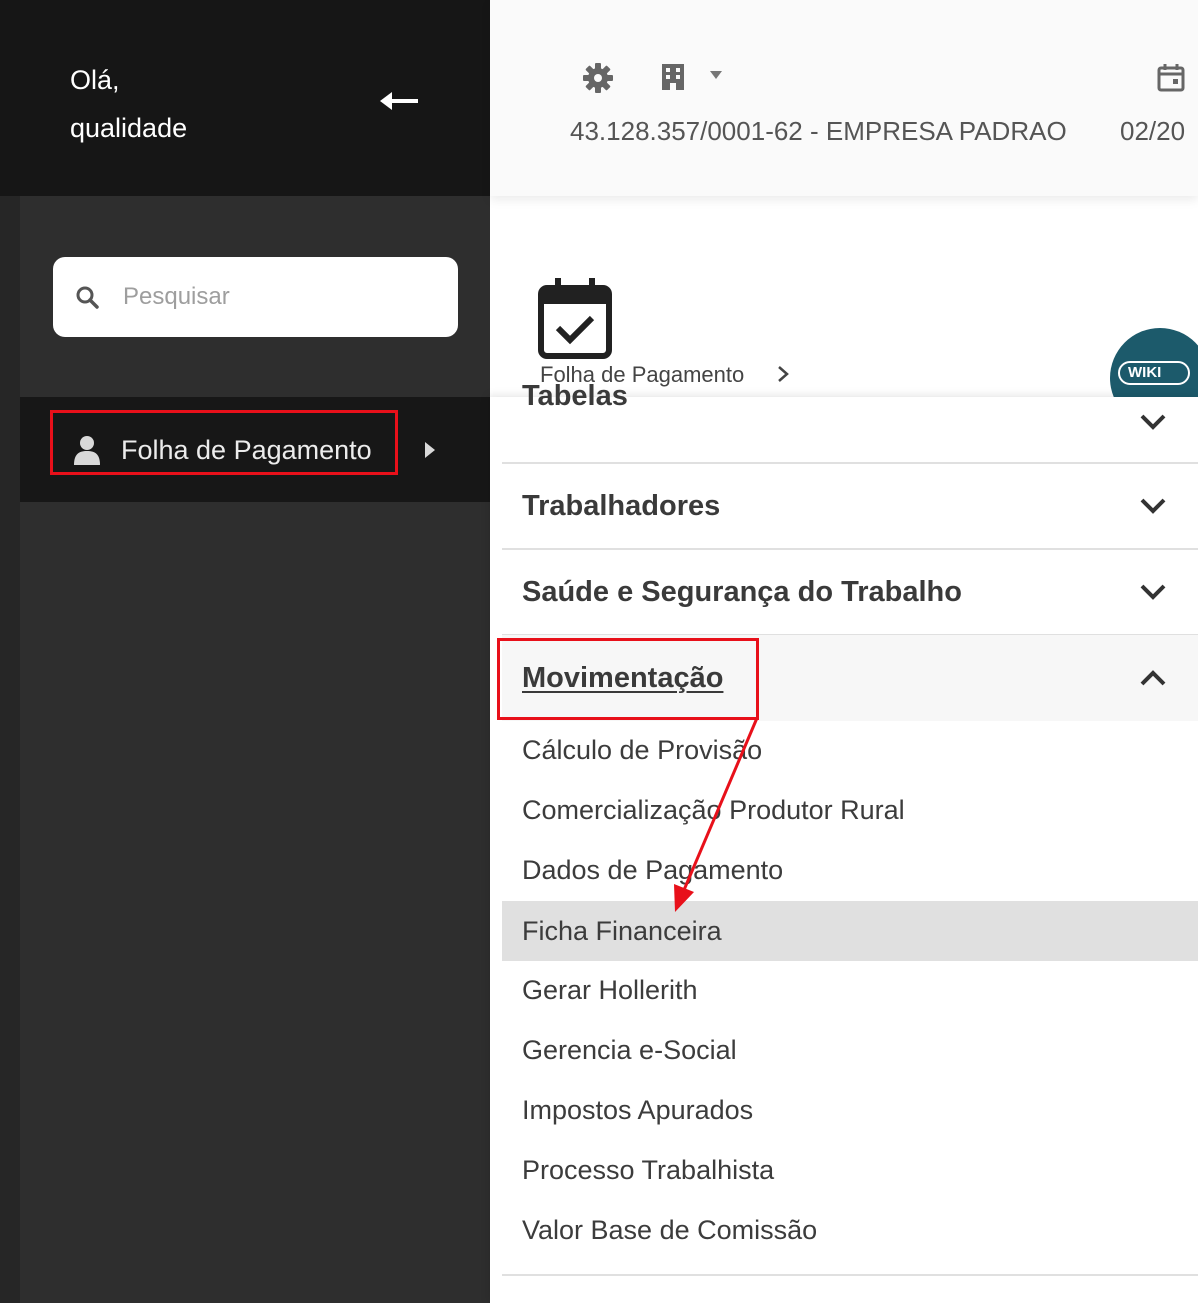 This screenshot has height=1303, width=1198. What do you see at coordinates (742, 592) in the screenshot?
I see `accordion-label: Saúde e Segurança do Trabalho` at bounding box center [742, 592].